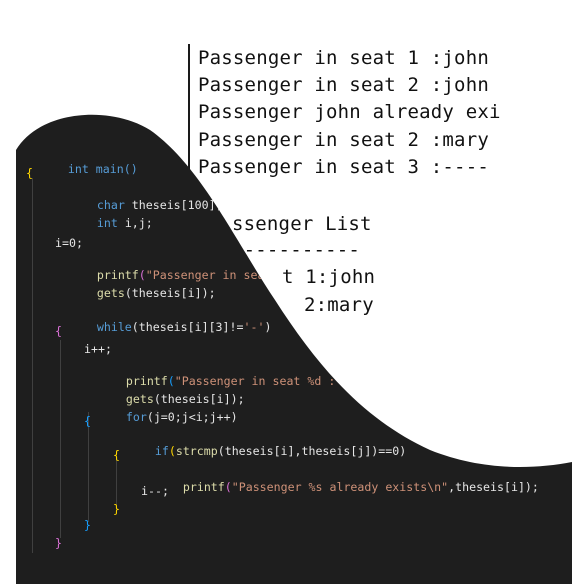 The width and height of the screenshot is (584, 584). What do you see at coordinates (329, 277) in the screenshot?
I see `console-line: t 1:john` at bounding box center [329, 277].